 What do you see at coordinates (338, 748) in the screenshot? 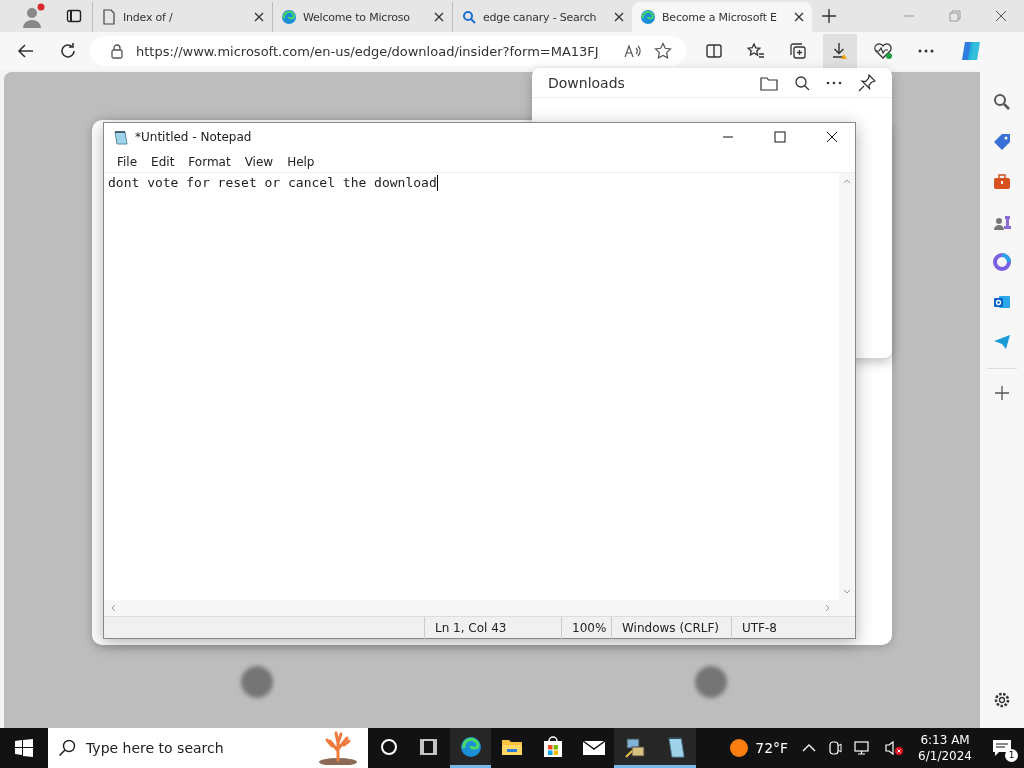
I see `coral-icon` at bounding box center [338, 748].